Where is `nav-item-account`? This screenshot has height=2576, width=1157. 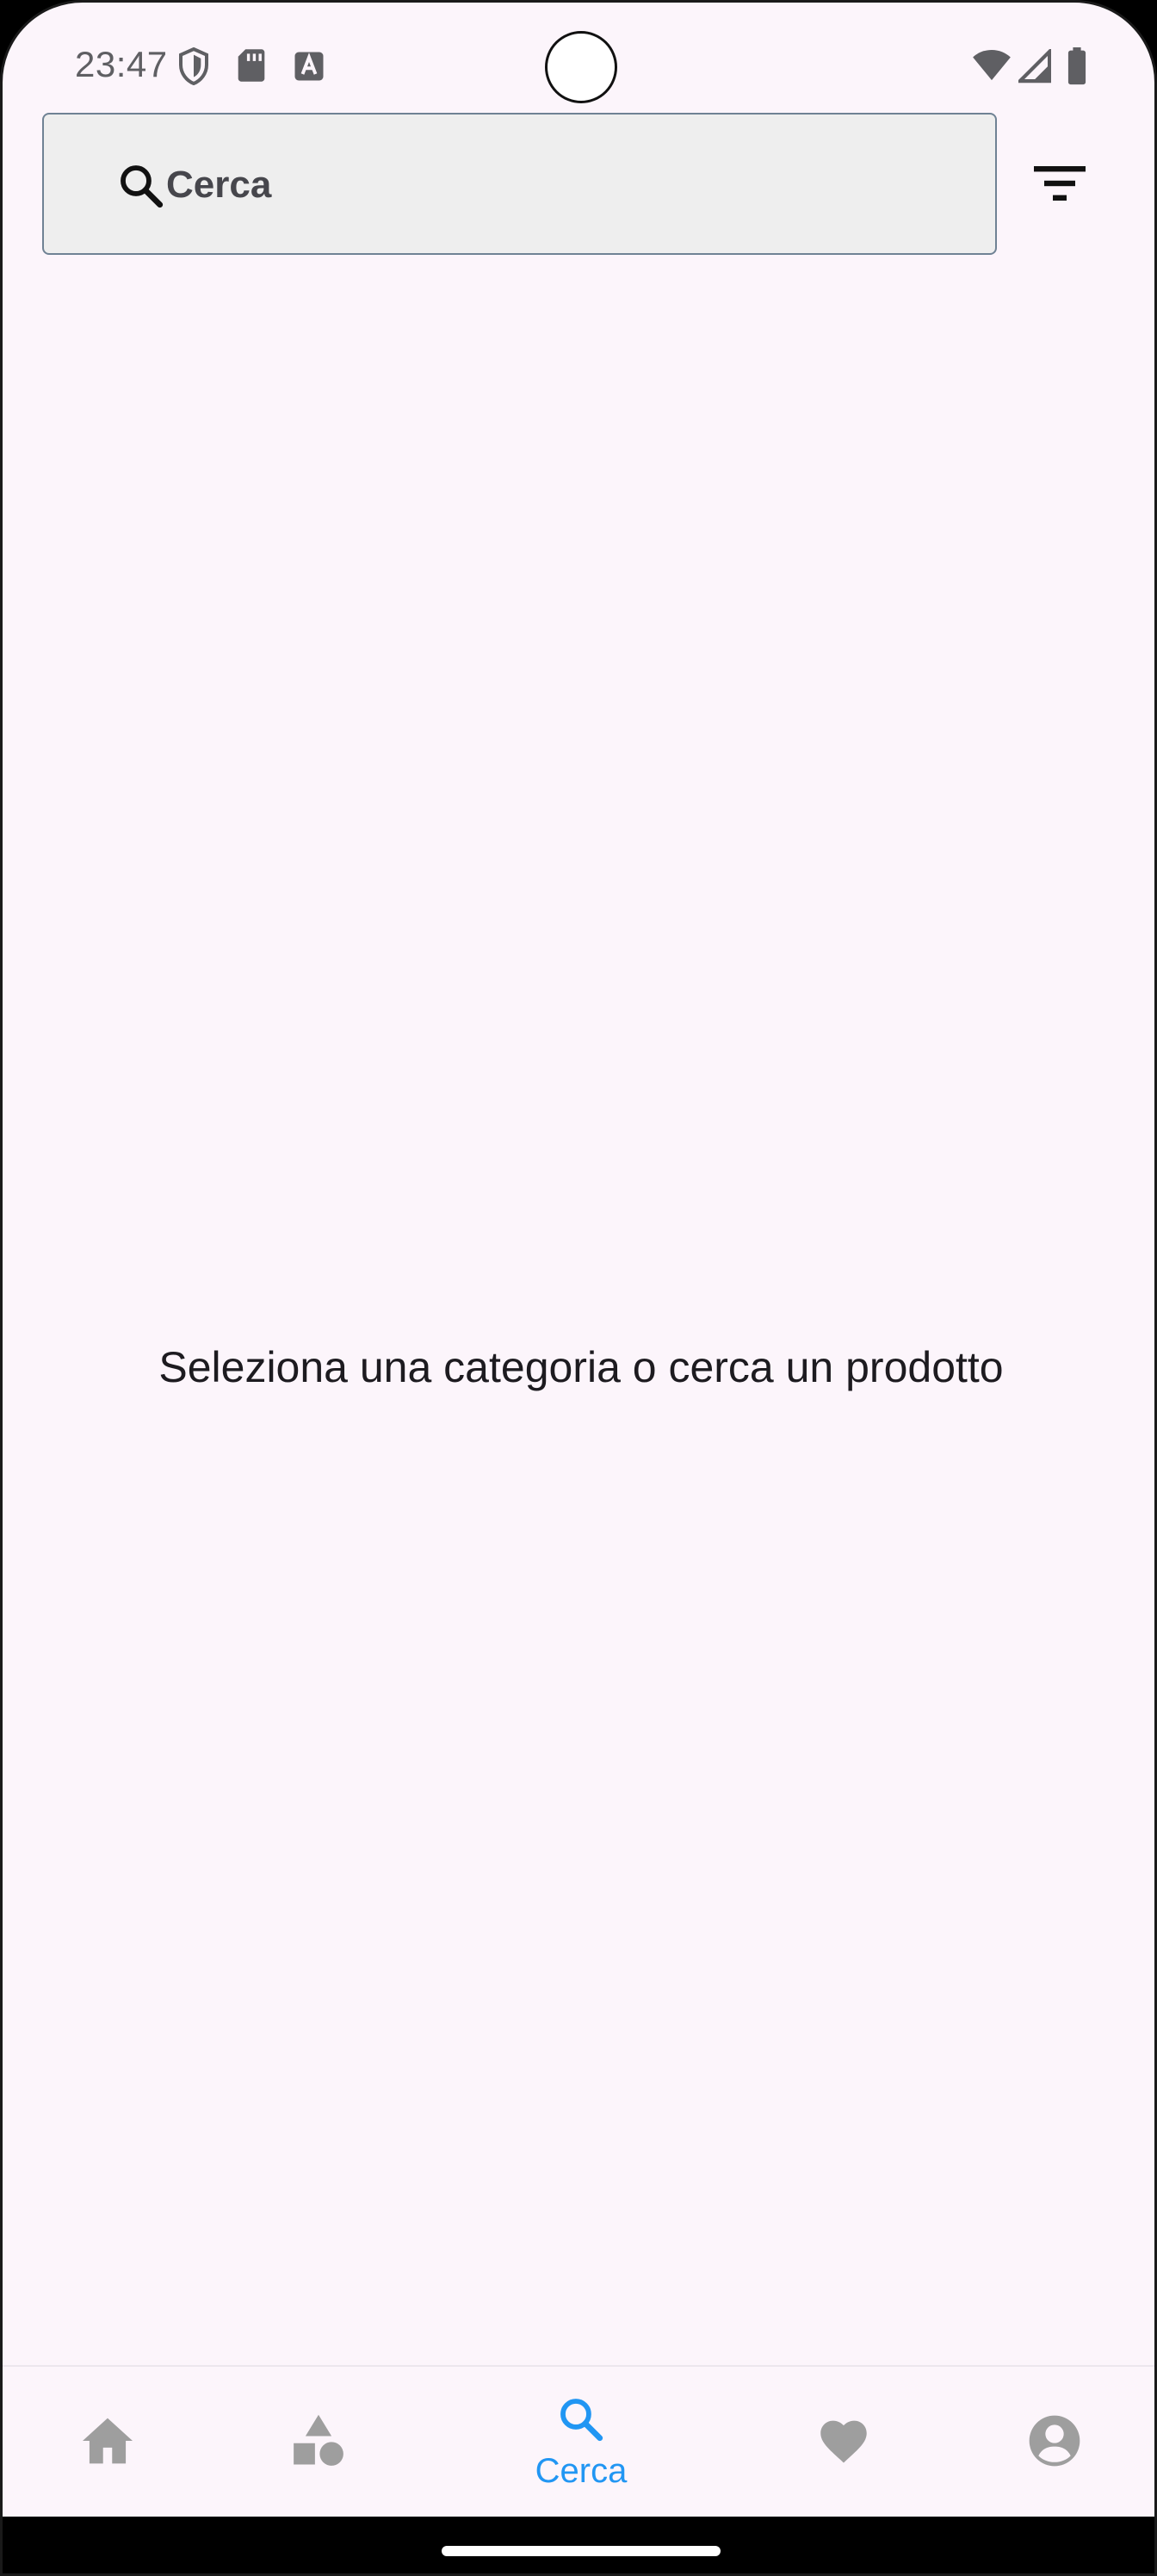 nav-item-account is located at coordinates (1055, 2442).